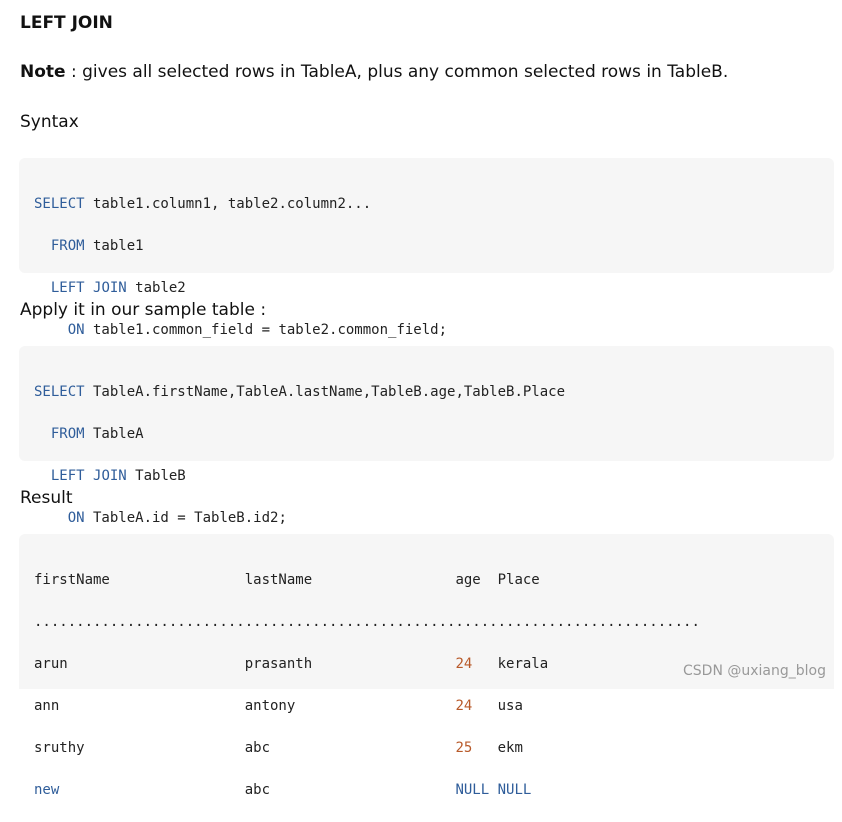 The image size is (842, 822). What do you see at coordinates (350, 664) in the screenshot?
I see `cell-lastname: prasanth` at bounding box center [350, 664].